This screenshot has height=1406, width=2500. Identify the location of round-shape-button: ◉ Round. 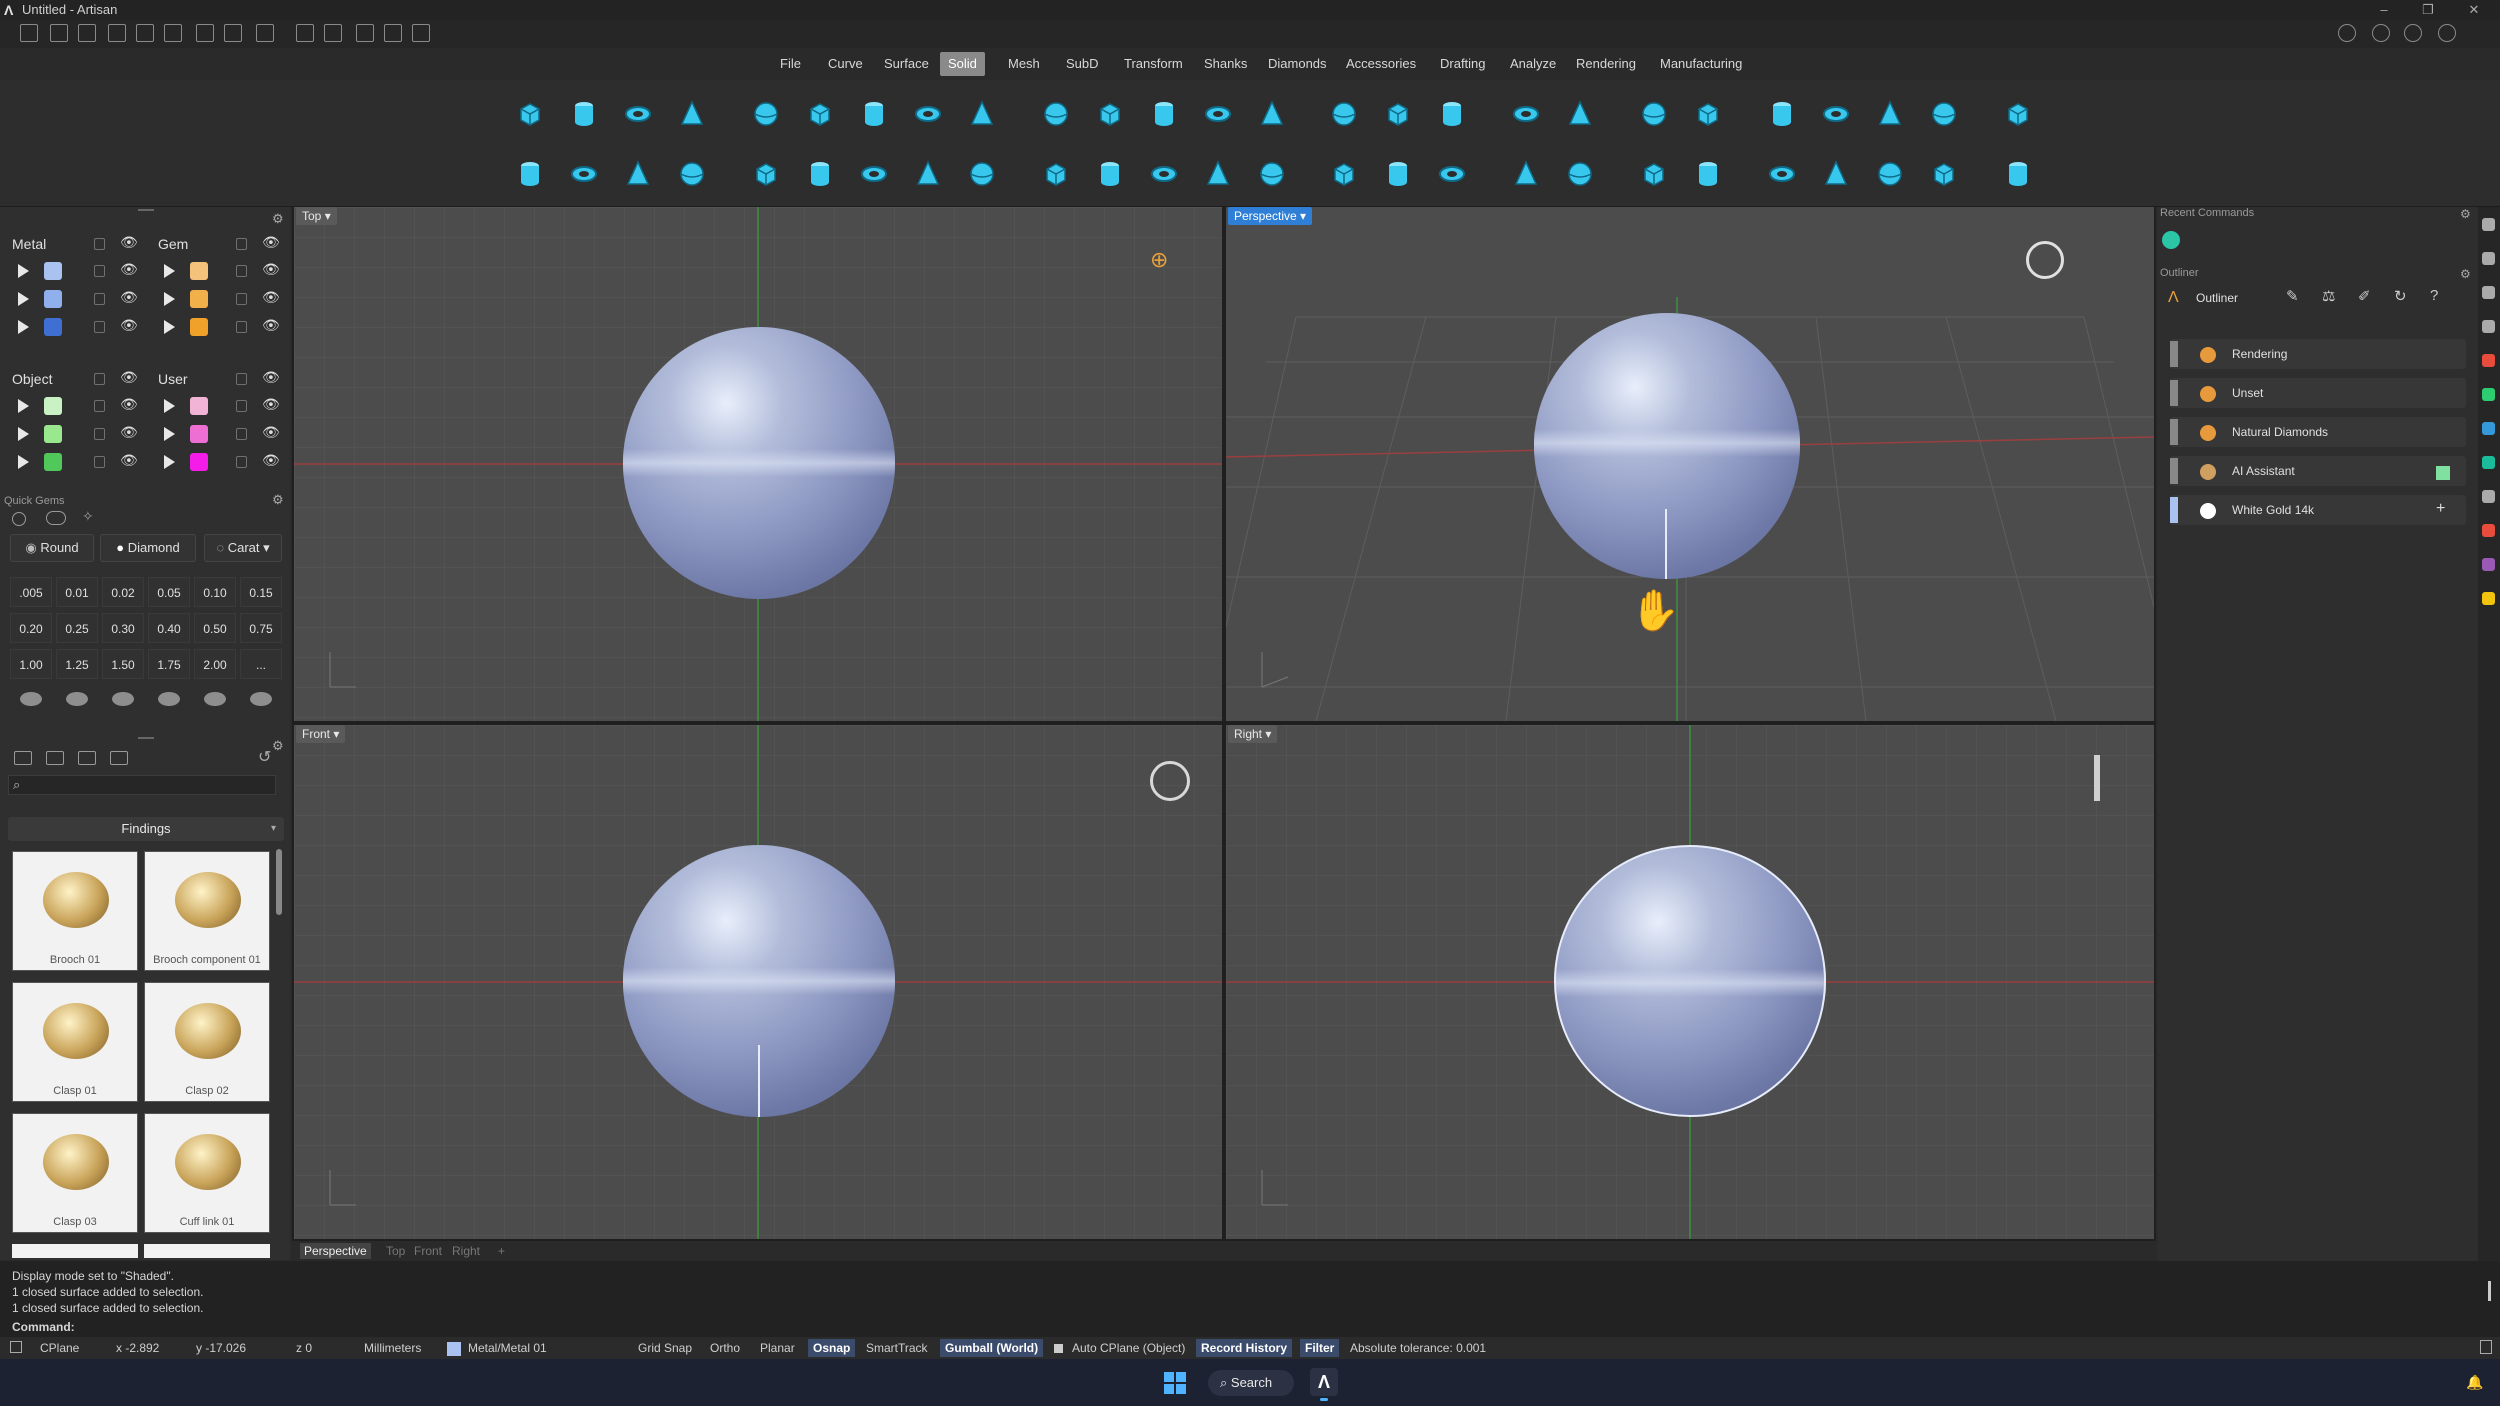
(52, 548).